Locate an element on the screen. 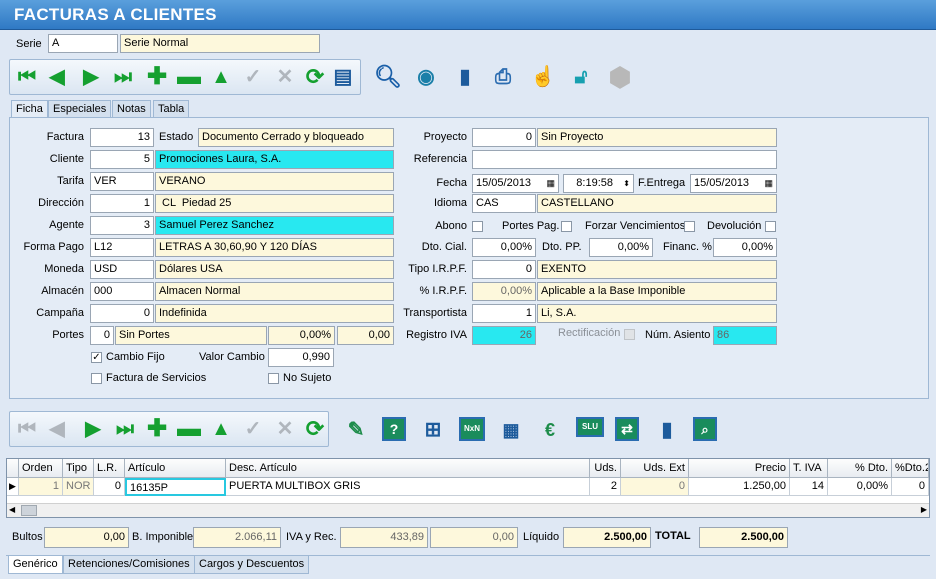 This screenshot has height=579, width=936. portes-code-input: 0 is located at coordinates (102, 335).